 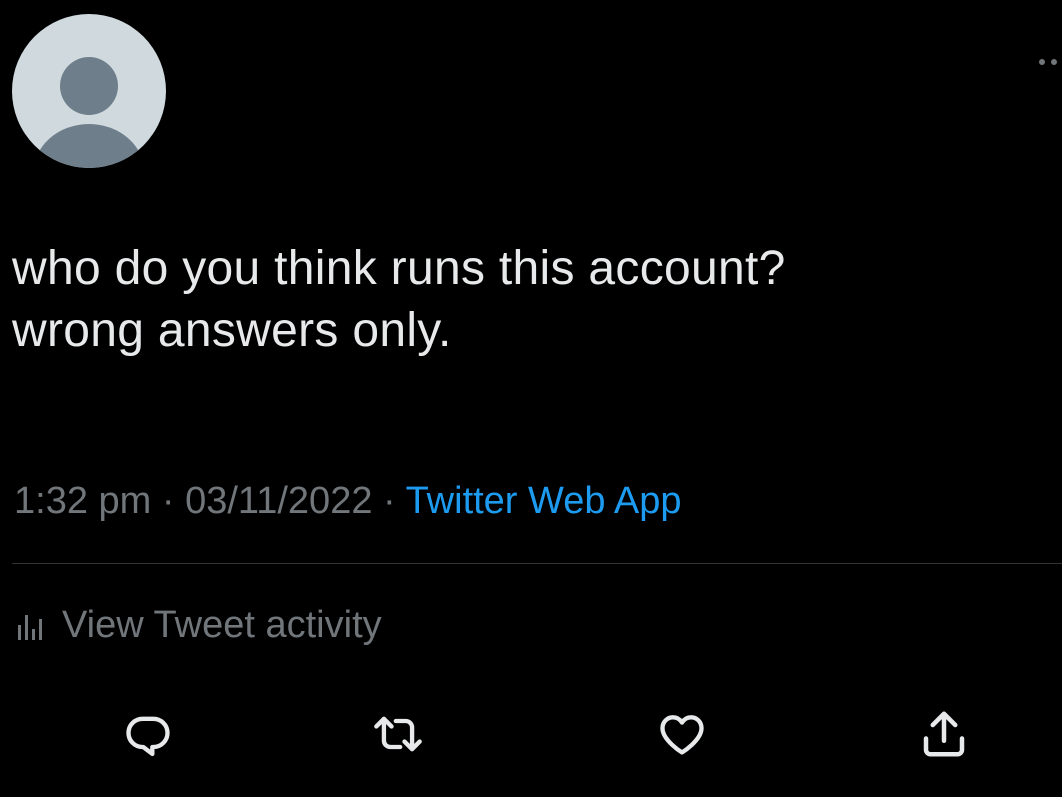 I want to click on share-icon, so click(x=944, y=734).